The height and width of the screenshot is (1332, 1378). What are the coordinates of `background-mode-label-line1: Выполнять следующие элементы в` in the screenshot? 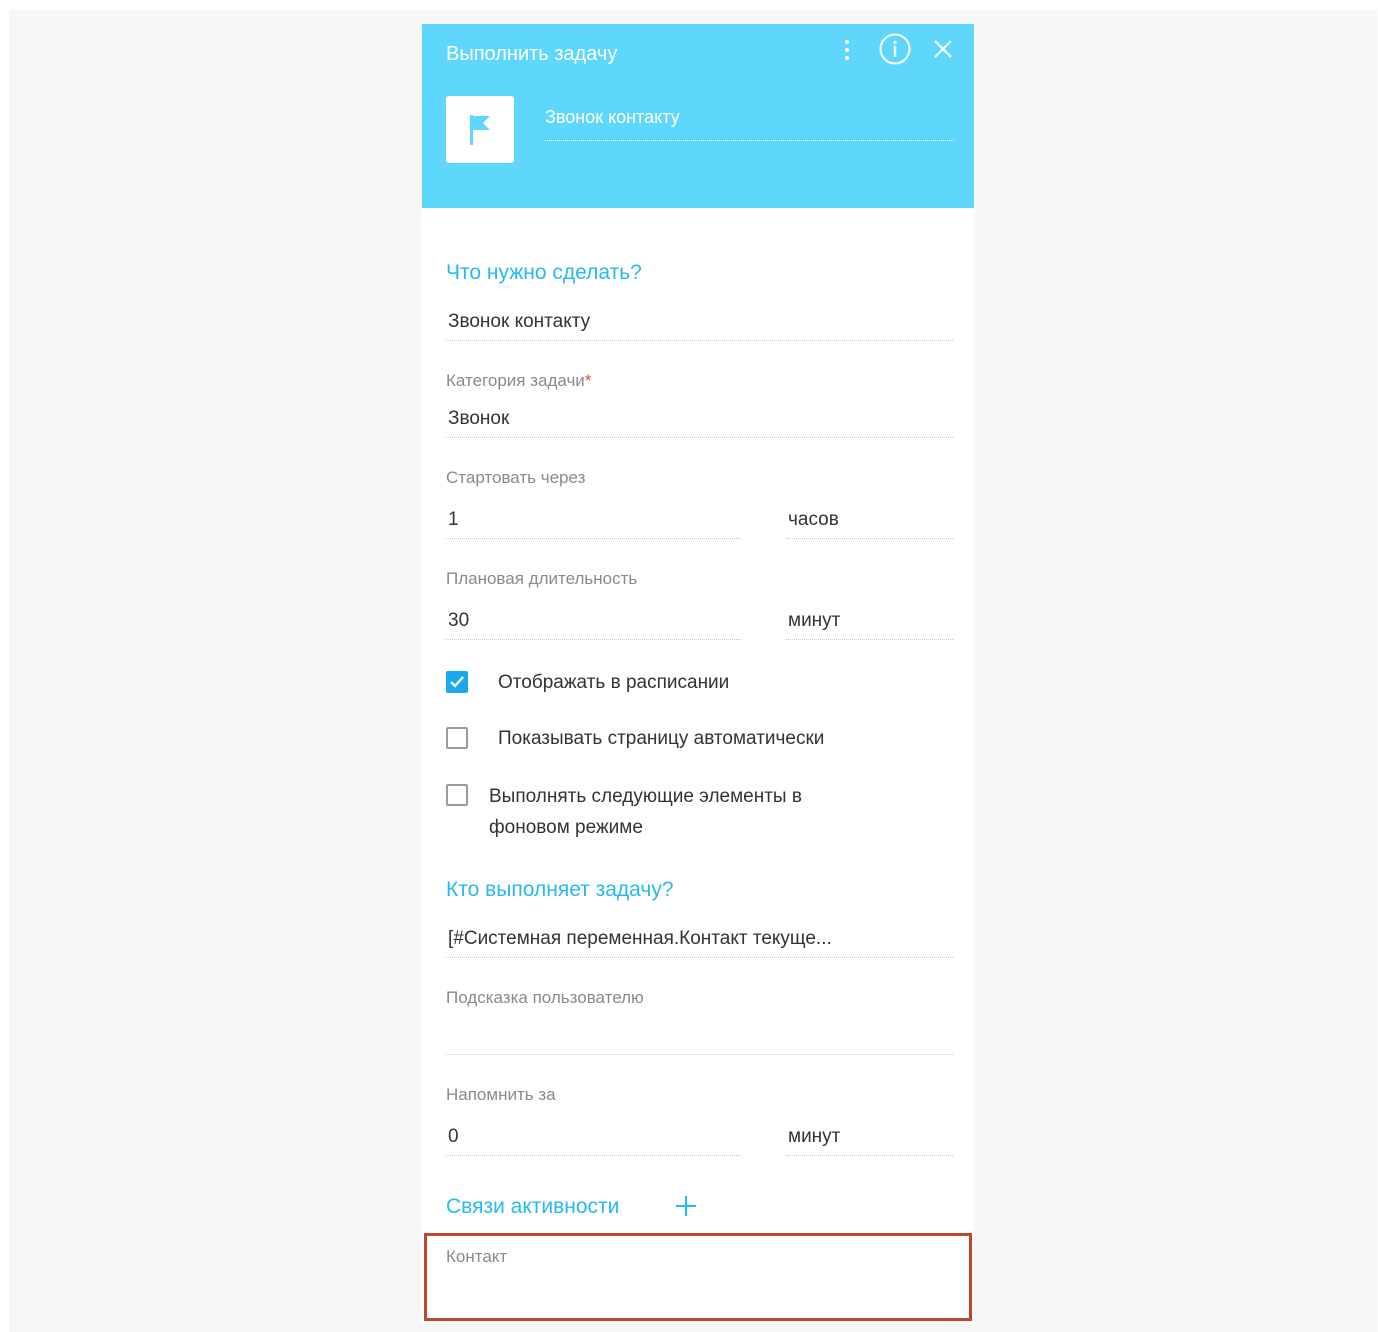 It's located at (645, 796).